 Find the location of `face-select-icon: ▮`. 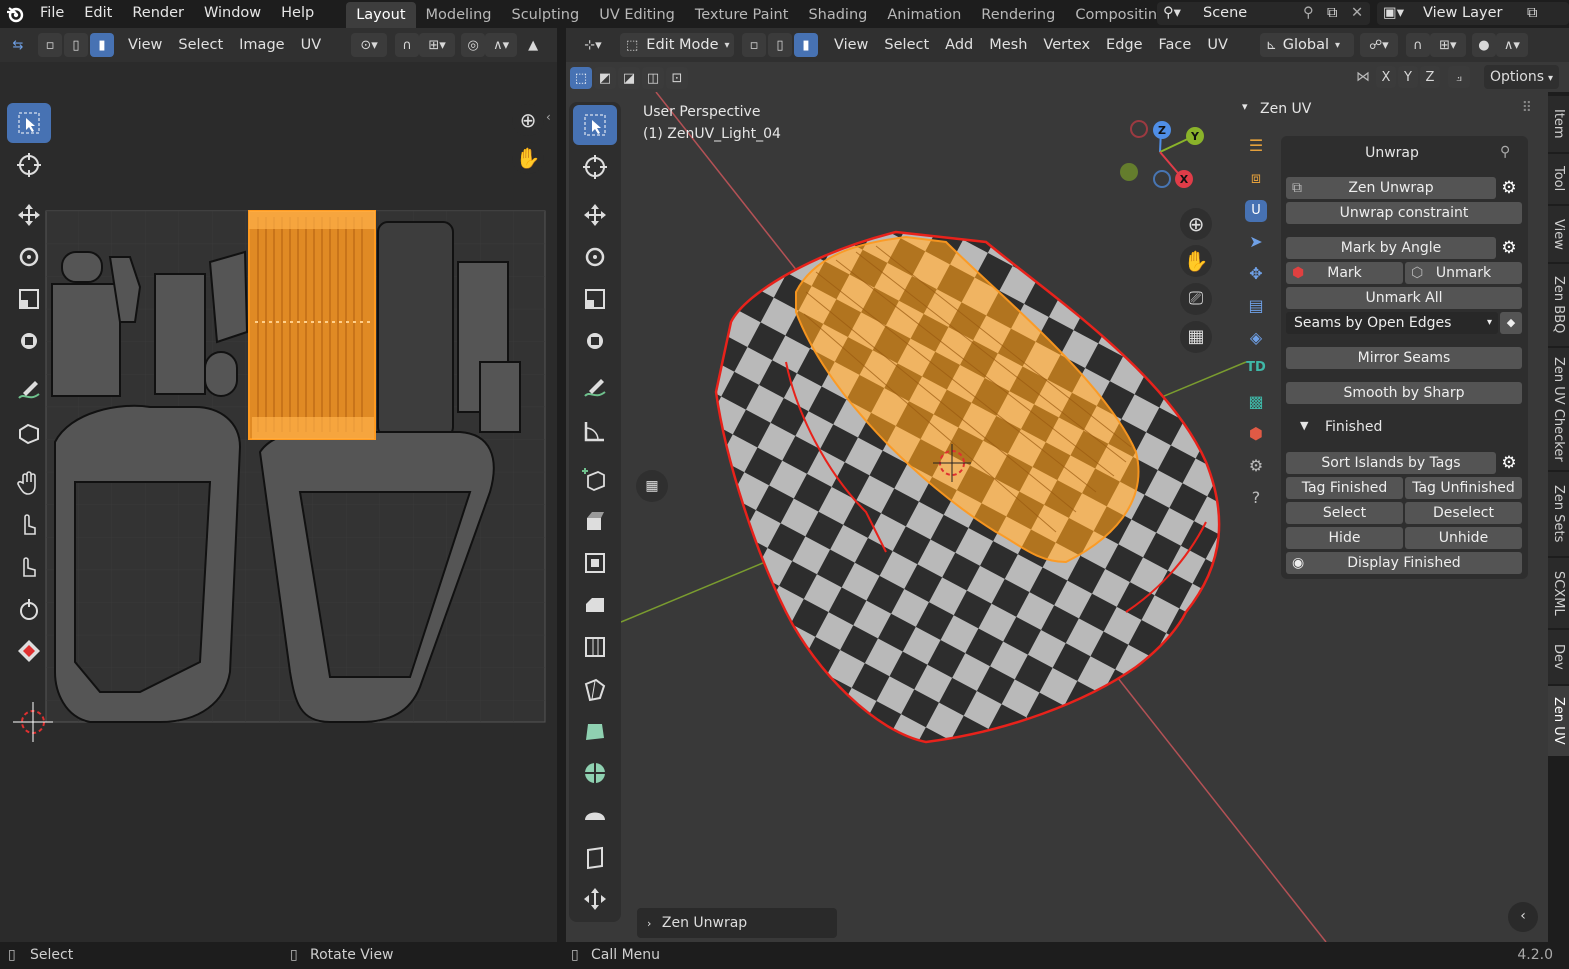

face-select-icon: ▮ is located at coordinates (806, 45).